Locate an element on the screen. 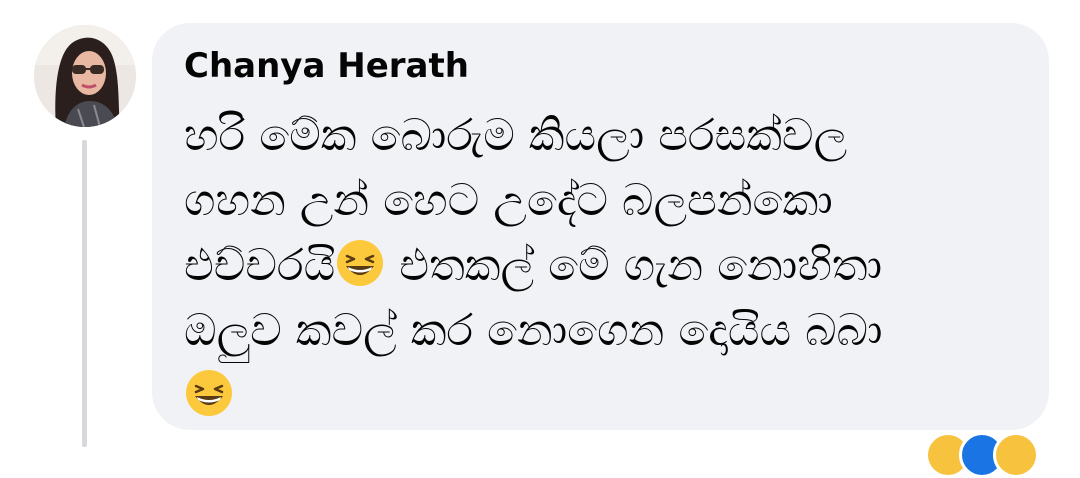  profile-photo is located at coordinates (85, 76).